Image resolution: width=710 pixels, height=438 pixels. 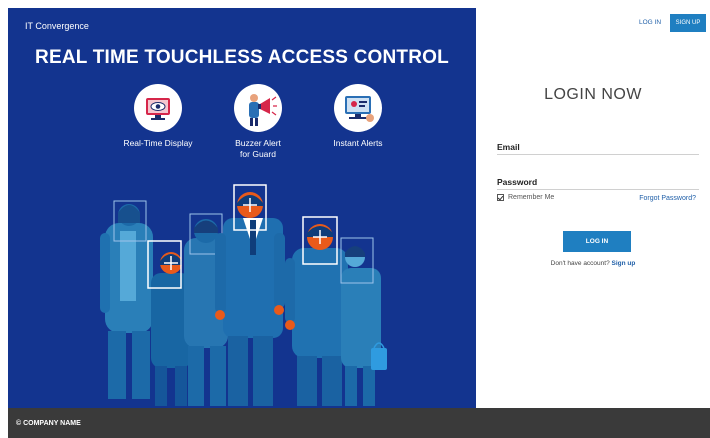 I want to click on signup-prompt: Don't have account? Sign up, so click(x=593, y=263).